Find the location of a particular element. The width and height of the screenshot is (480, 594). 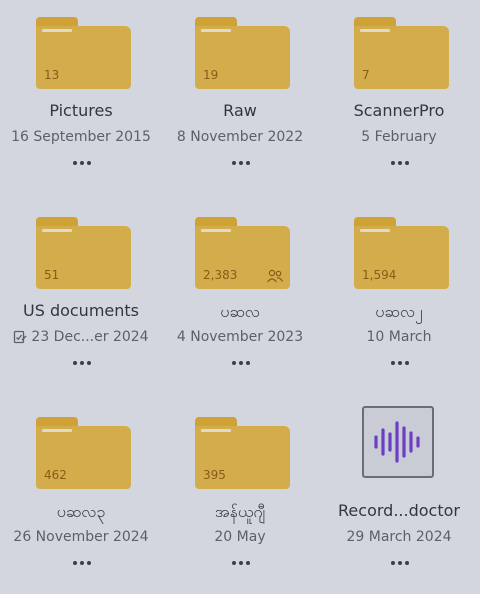

shared-users-icon is located at coordinates (275, 276).